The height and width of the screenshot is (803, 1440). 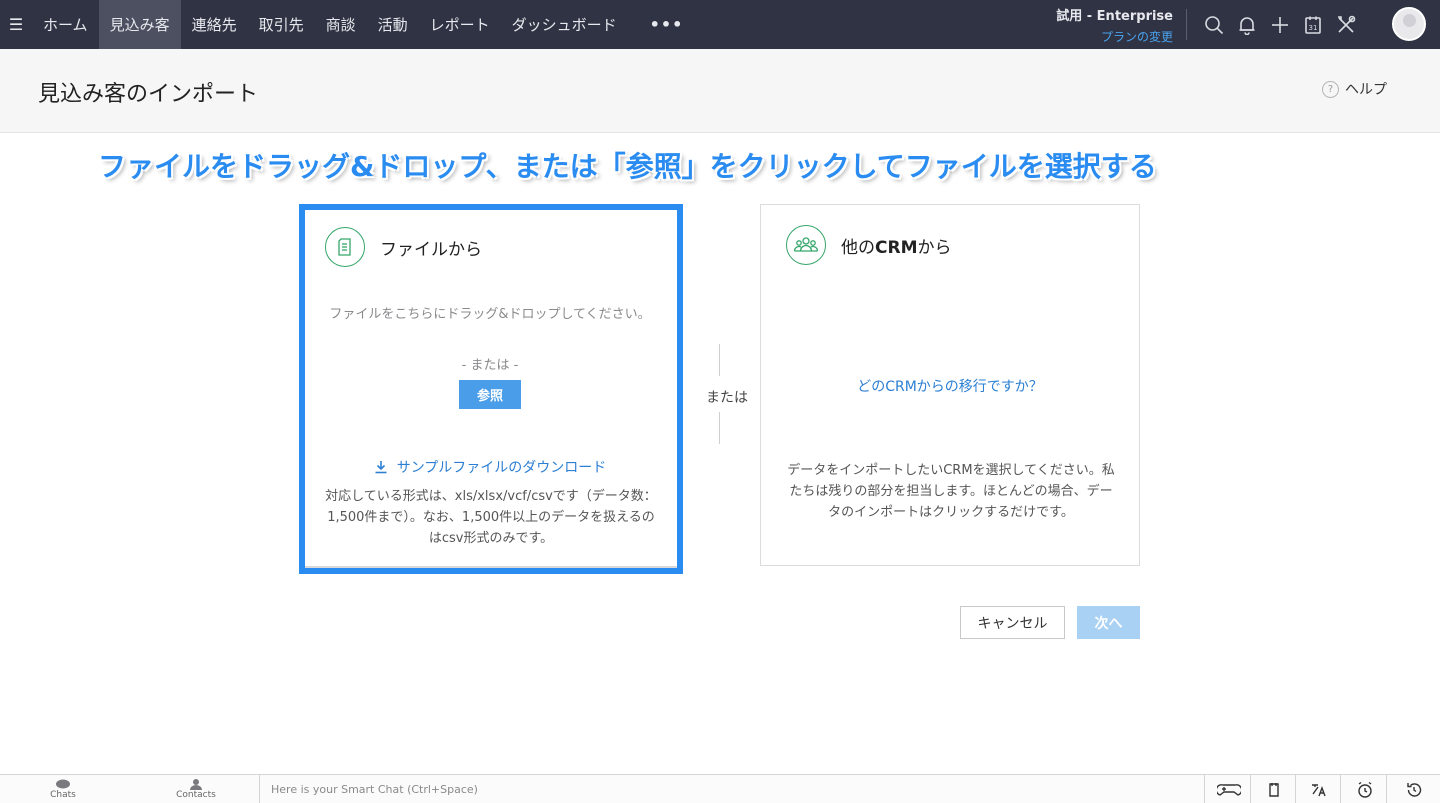 What do you see at coordinates (1273, 789) in the screenshot?
I see `notes-icon` at bounding box center [1273, 789].